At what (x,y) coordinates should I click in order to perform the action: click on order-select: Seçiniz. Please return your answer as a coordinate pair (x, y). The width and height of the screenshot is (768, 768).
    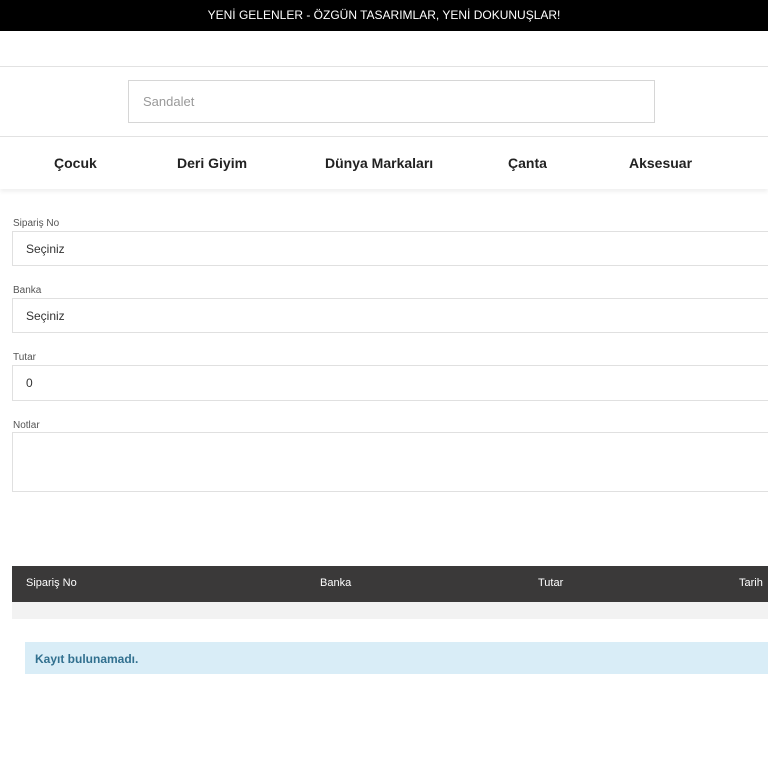
    Looking at the image, I should click on (390, 248).